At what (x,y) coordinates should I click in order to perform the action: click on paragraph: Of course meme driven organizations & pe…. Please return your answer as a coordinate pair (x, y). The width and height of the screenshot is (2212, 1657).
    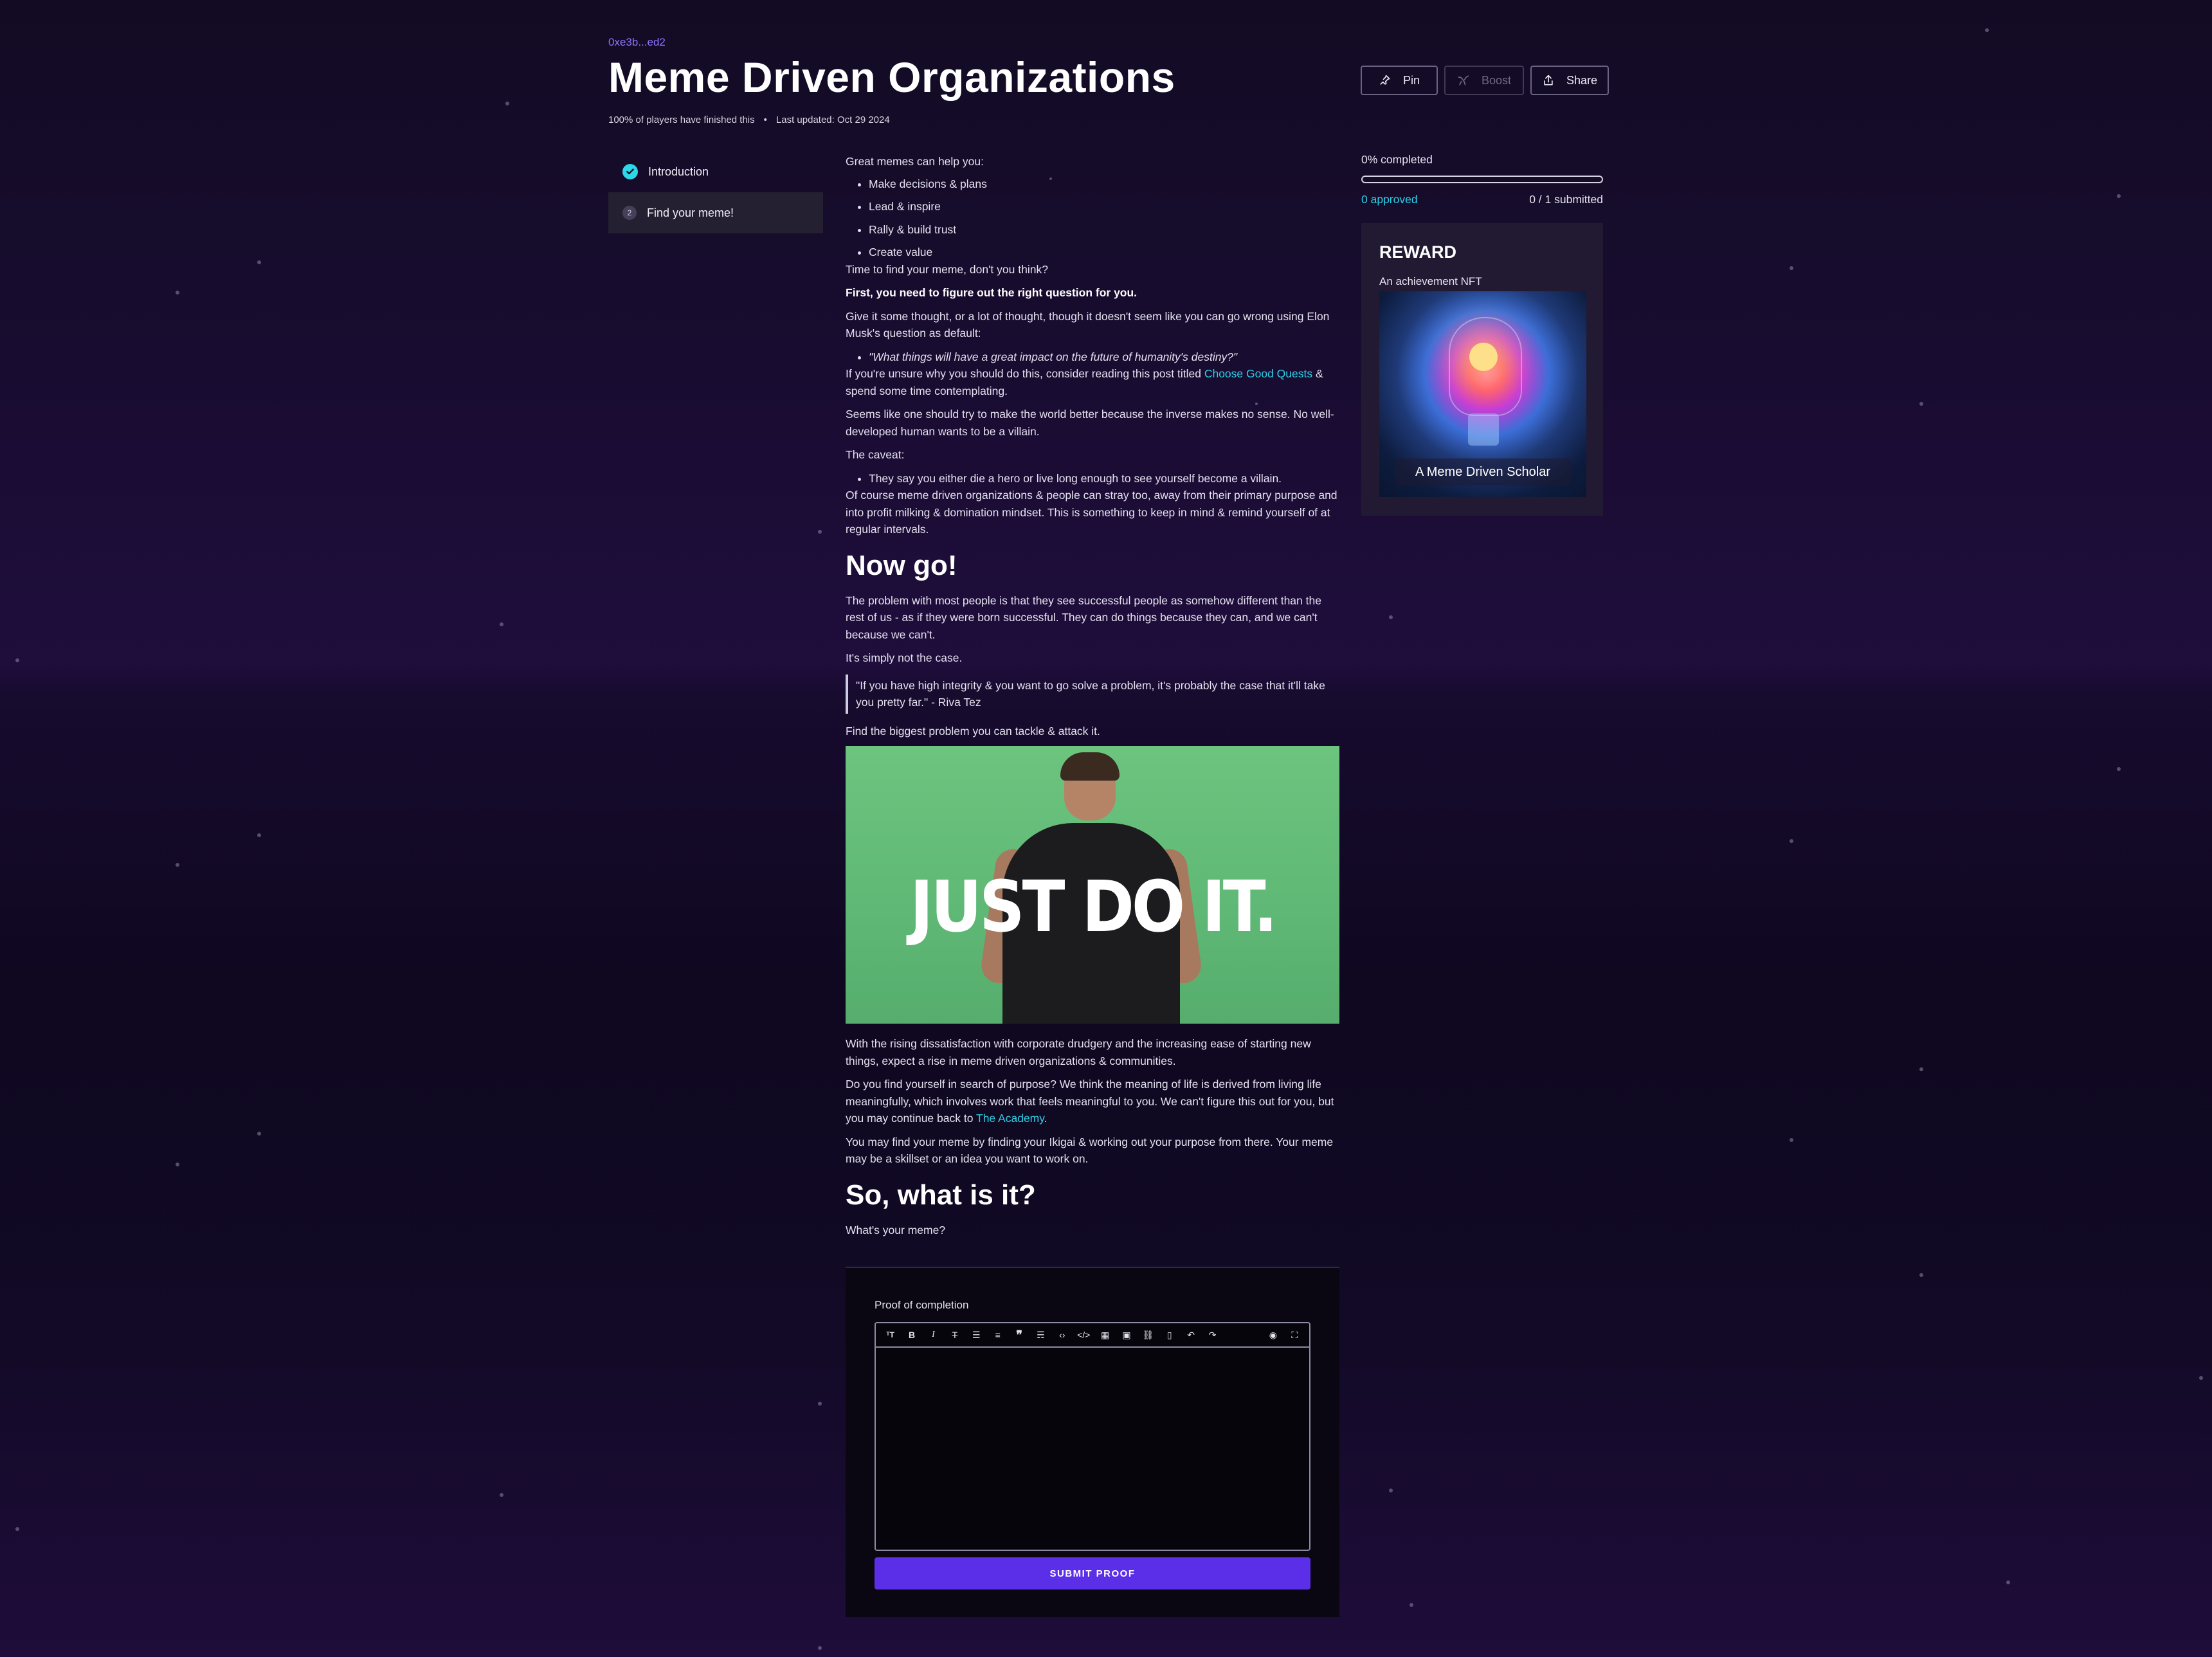
    Looking at the image, I should click on (1091, 512).